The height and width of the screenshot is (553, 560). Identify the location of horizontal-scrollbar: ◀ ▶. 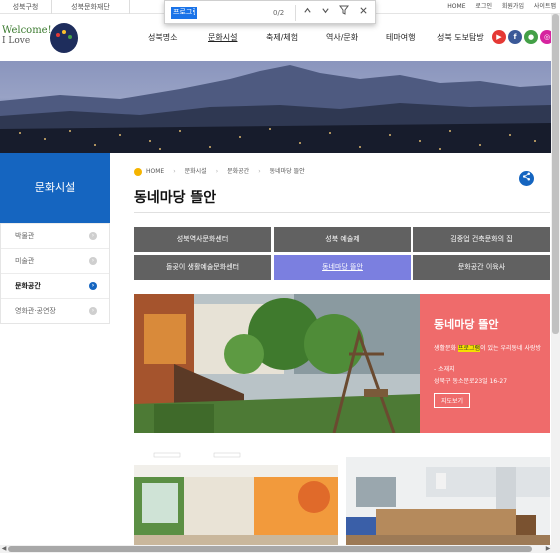
(280, 549).